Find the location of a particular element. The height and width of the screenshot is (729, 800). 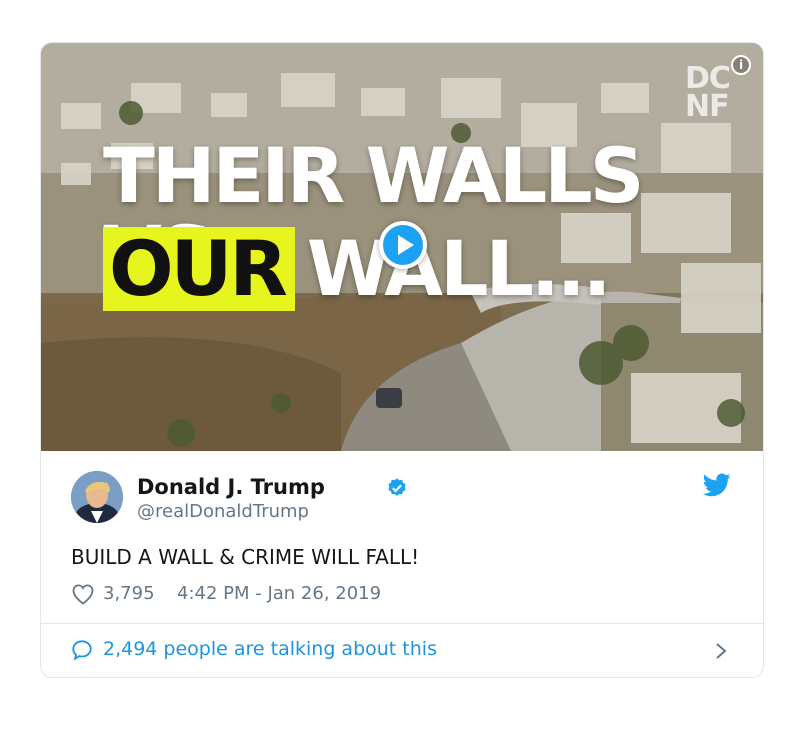

heart-icon is located at coordinates (83, 594).